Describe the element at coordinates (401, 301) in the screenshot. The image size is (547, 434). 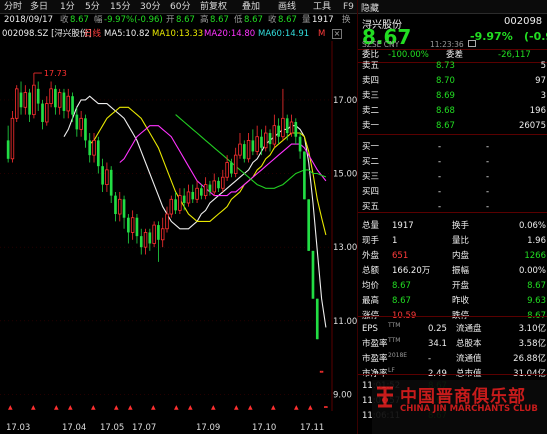
I see `stat-value: 8.67` at that location.